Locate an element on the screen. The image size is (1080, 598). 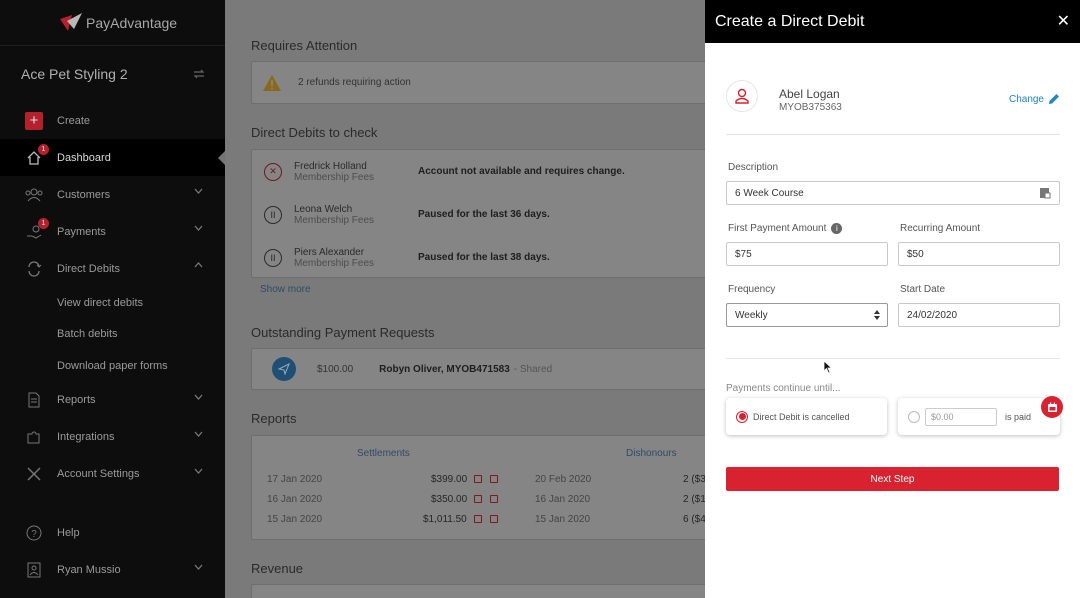
sidebar-item-label: Customers is located at coordinates (84, 194).